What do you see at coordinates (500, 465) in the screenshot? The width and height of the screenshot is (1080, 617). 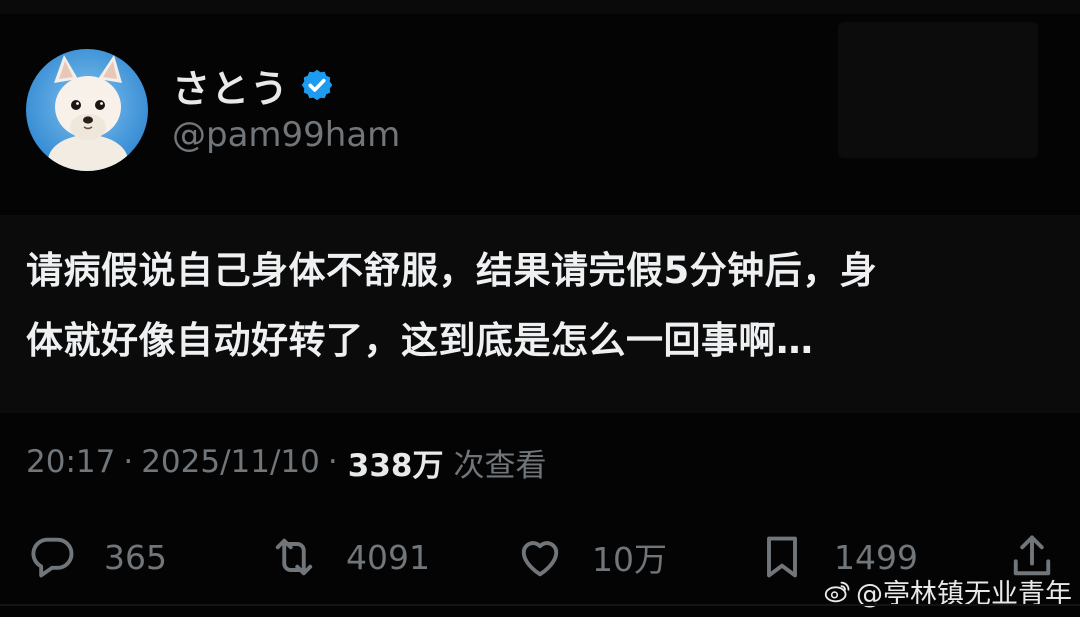 I see `view-count-label: 次查看` at bounding box center [500, 465].